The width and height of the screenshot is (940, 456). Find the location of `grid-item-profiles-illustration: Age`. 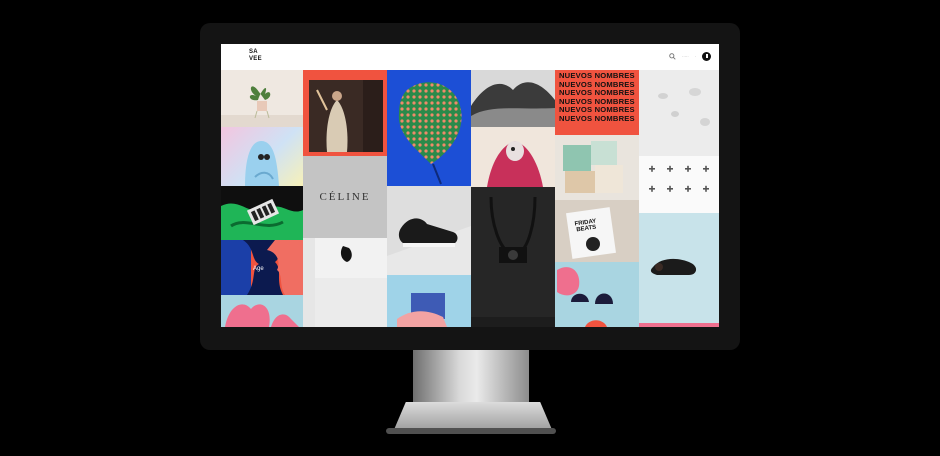

grid-item-profiles-illustration: Age is located at coordinates (262, 267).